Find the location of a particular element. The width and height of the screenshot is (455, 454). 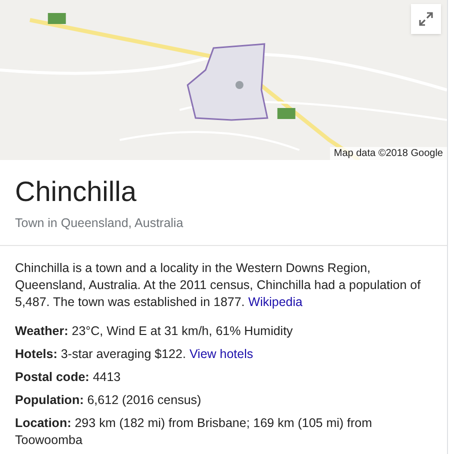

wikipedia-link: Wikipedia is located at coordinates (275, 301).